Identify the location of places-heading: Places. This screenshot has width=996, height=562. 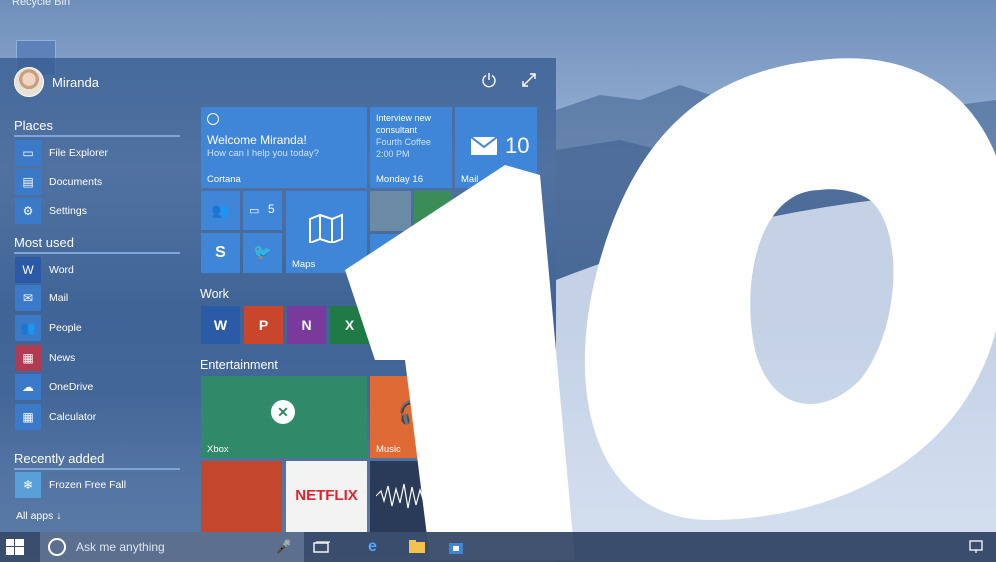
(97, 127).